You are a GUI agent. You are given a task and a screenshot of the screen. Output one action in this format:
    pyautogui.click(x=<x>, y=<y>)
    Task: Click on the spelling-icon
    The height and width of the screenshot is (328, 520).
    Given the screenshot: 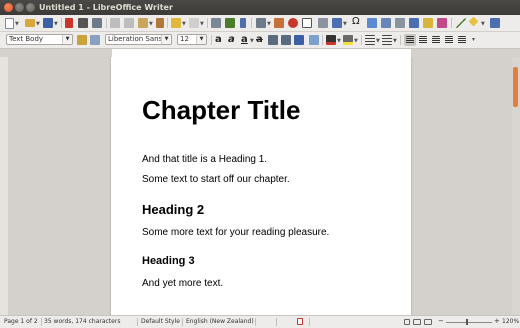 What is the action you would take?
    pyautogui.click(x=230, y=23)
    